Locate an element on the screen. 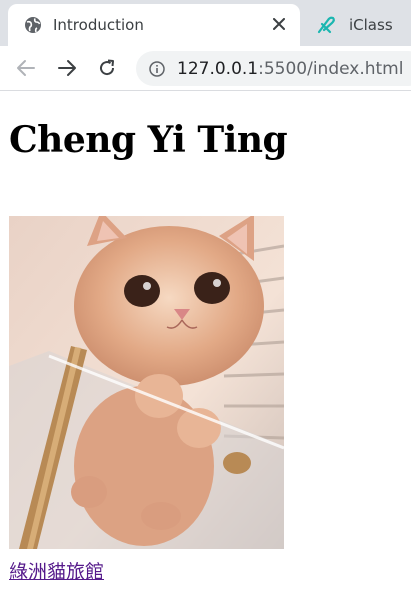 This screenshot has height=596, width=411. browser-toolbar: 127.0.0.1:5500/index.html is located at coordinates (205, 68).